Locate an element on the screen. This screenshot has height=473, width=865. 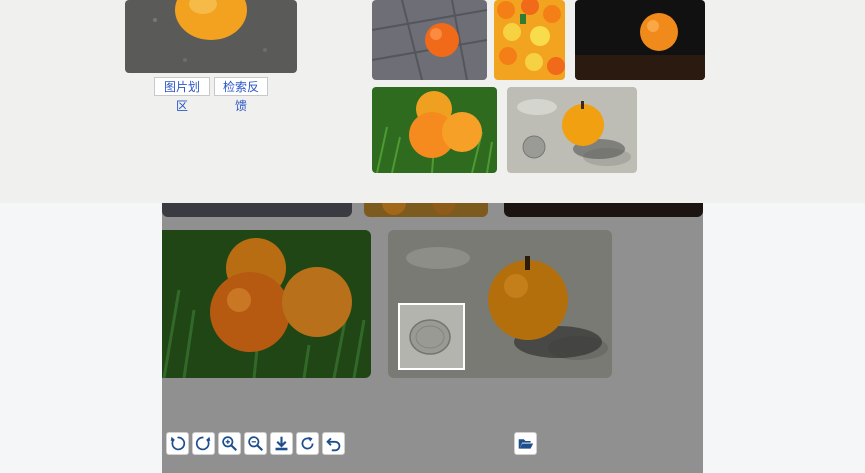
search-feedback-button: 检索反馈 is located at coordinates (241, 95).